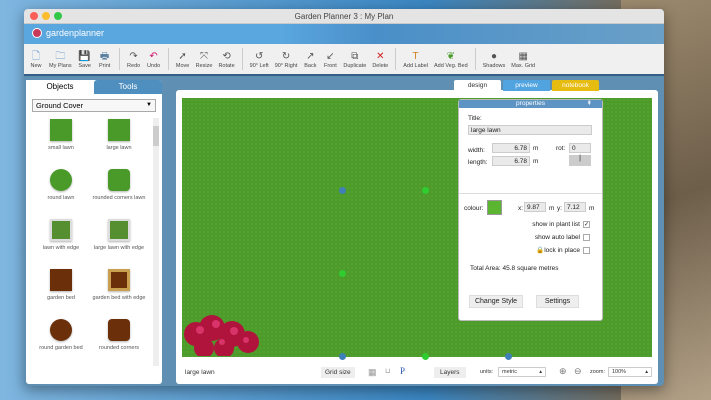 This screenshot has width=711, height=400. I want to click on toolbar-my-plans-button: 🗀 My Plans, so click(60, 59).